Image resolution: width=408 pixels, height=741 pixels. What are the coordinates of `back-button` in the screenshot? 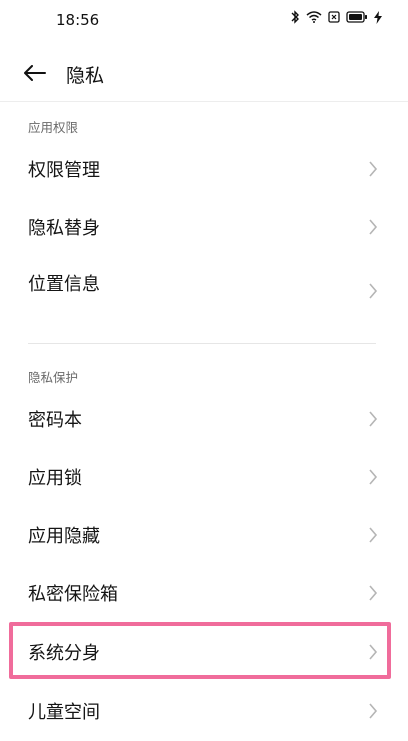 It's located at (35, 73).